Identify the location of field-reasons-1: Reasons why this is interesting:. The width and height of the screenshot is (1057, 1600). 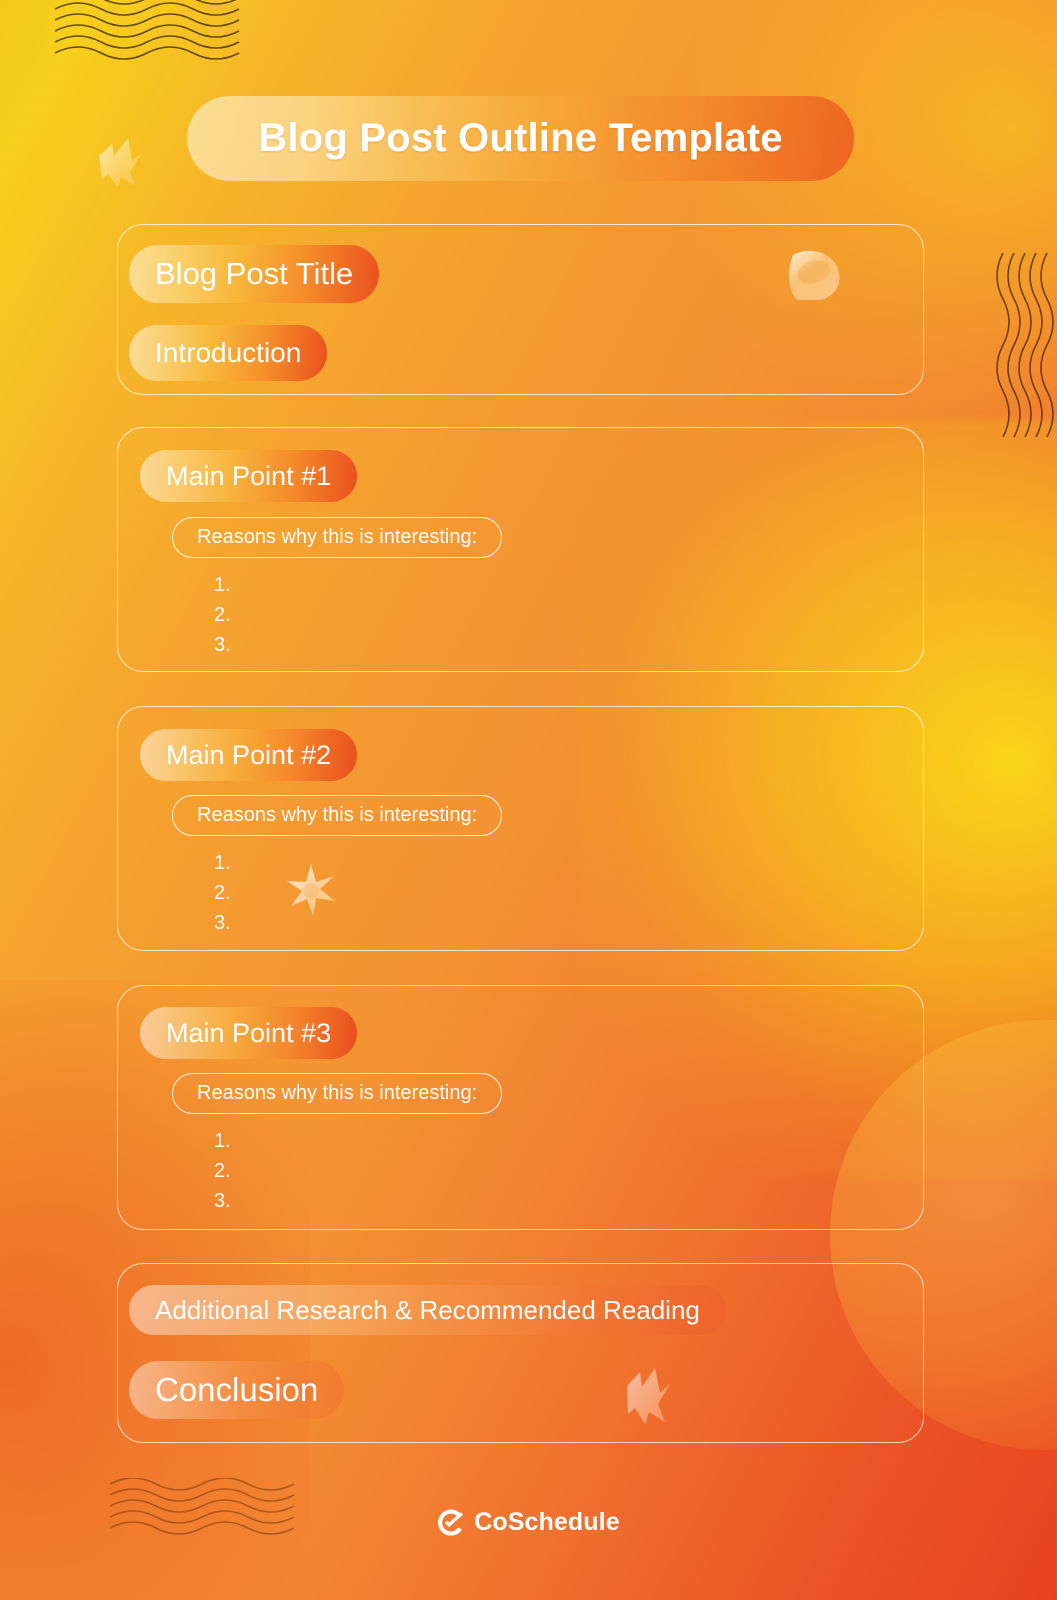
(337, 537).